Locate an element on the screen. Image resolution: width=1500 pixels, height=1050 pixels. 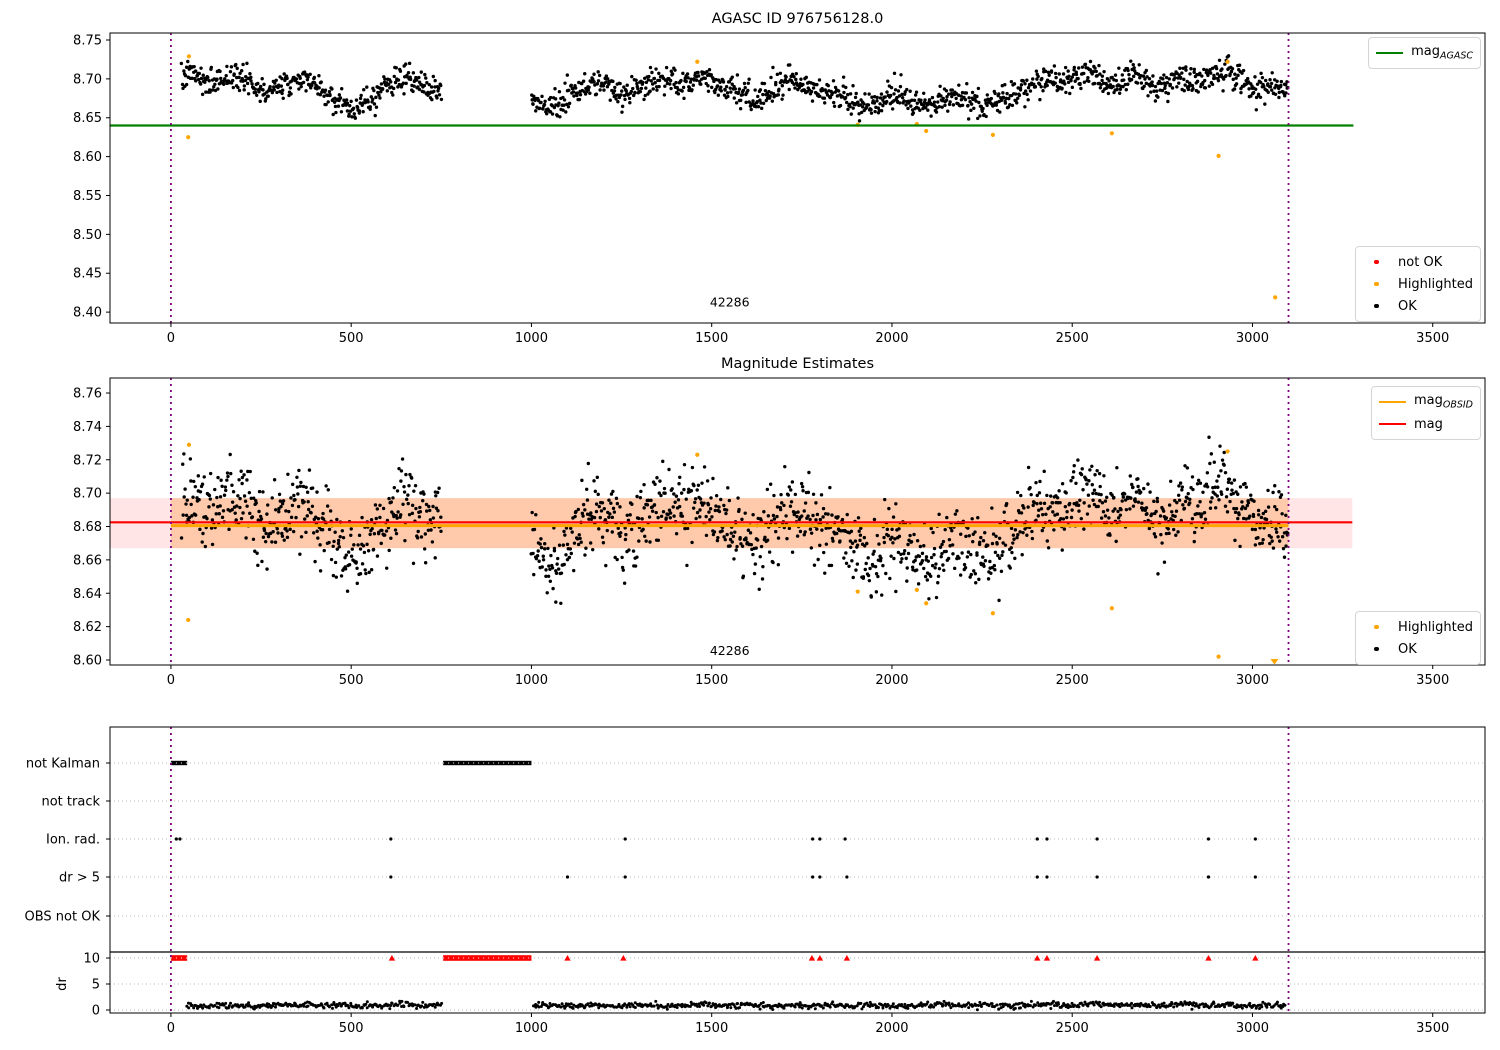
legend-label: magAGASC is located at coordinates (1442, 53).